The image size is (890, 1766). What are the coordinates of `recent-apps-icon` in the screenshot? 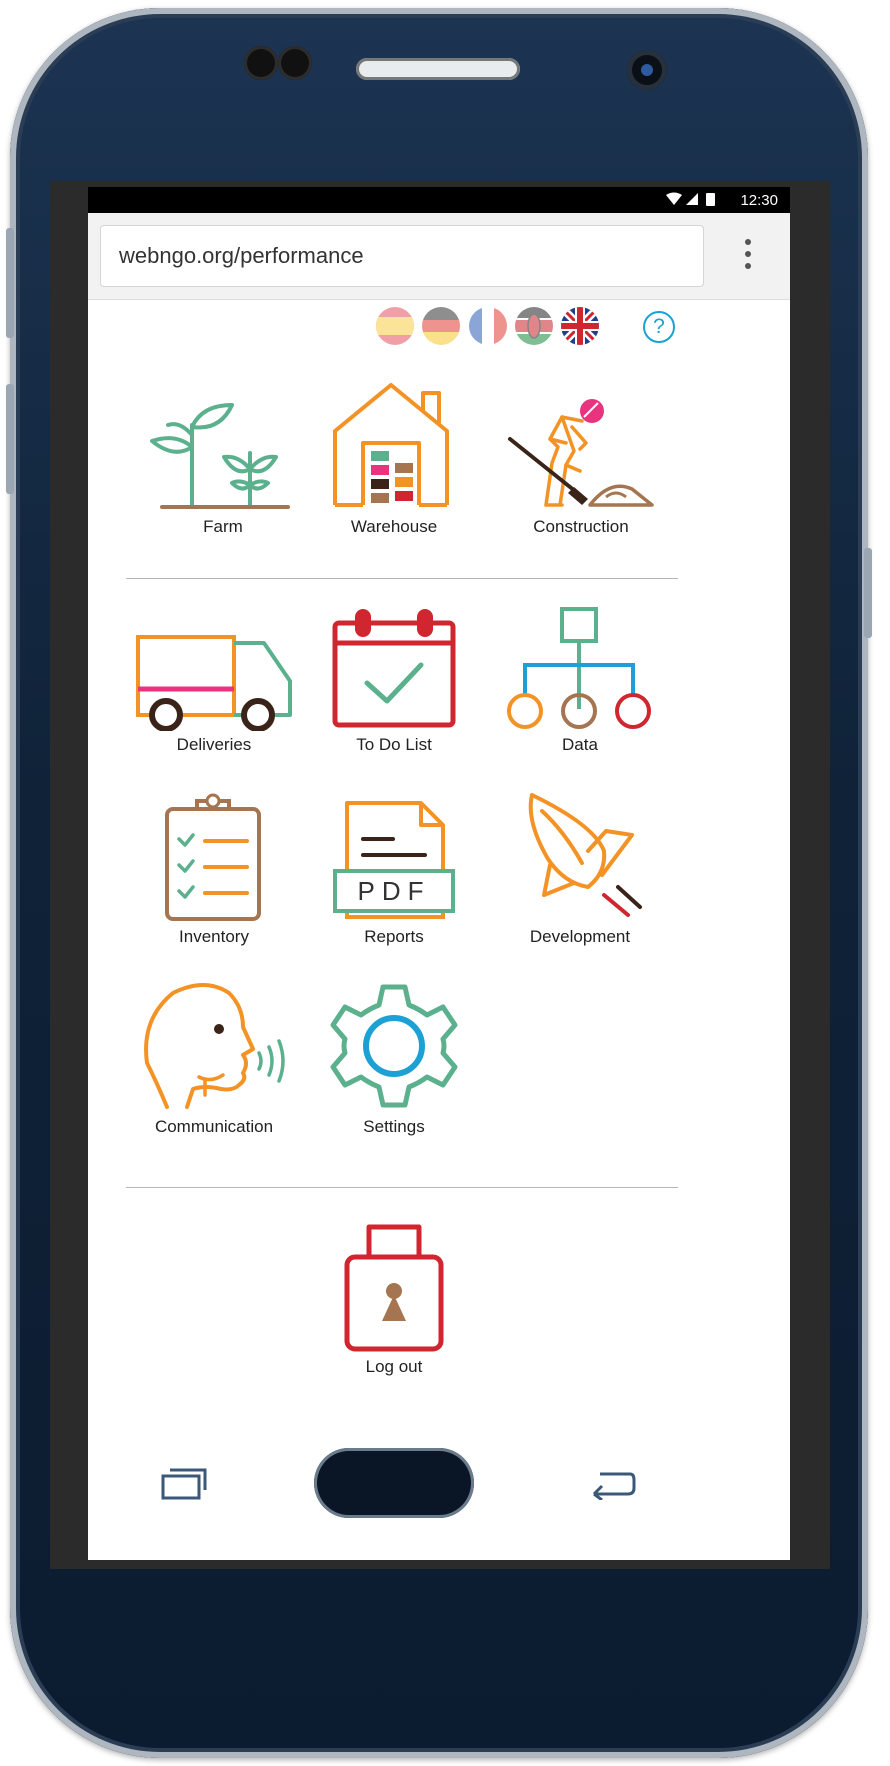 It's located at (184, 1484).